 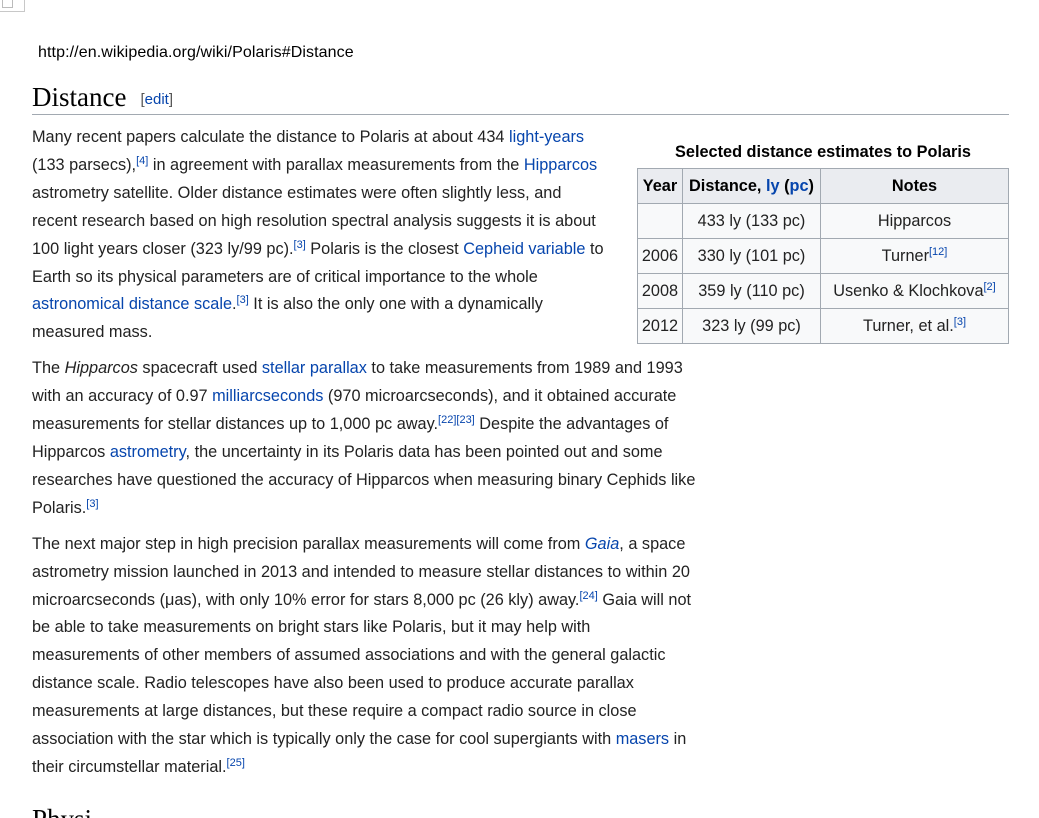 I want to click on hipparcos-link: Hipparcos, so click(x=560, y=165).